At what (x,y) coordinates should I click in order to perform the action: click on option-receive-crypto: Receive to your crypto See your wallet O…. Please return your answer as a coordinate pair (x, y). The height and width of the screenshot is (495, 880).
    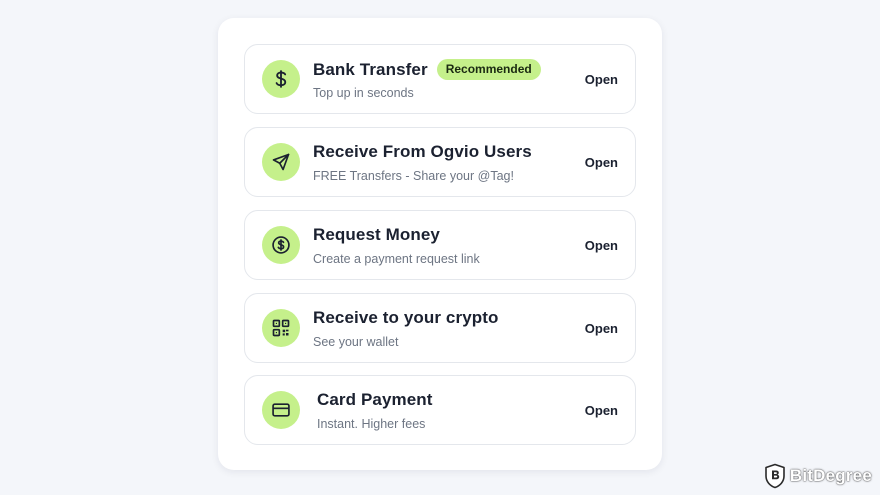
    Looking at the image, I should click on (440, 328).